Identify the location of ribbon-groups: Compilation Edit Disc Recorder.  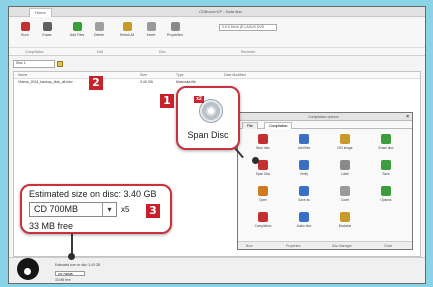
(217, 51).